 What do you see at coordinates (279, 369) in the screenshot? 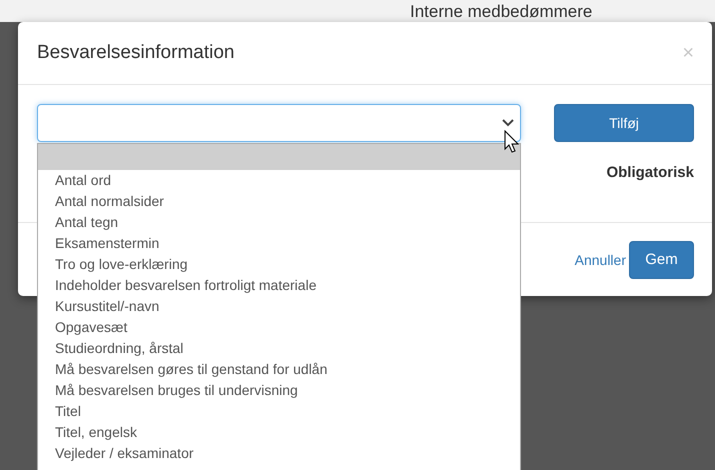
I see `dropdown-option: Må besvarelsen gøres til genstand for udlån` at bounding box center [279, 369].